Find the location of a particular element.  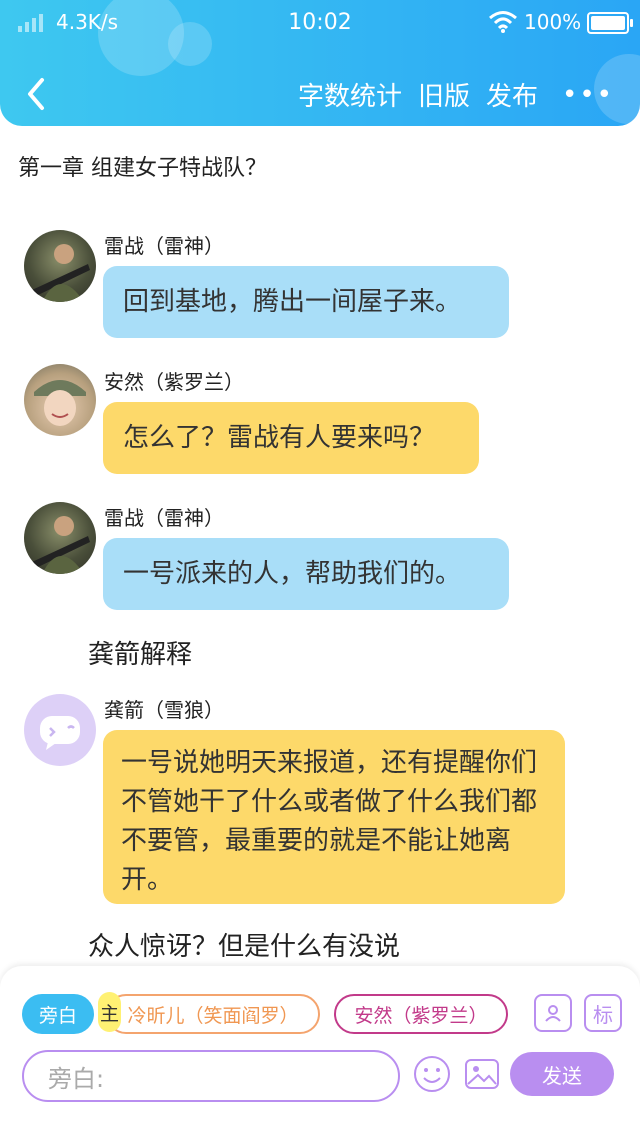

role-chip-anran: 安然（紫罗兰） is located at coordinates (421, 1014).